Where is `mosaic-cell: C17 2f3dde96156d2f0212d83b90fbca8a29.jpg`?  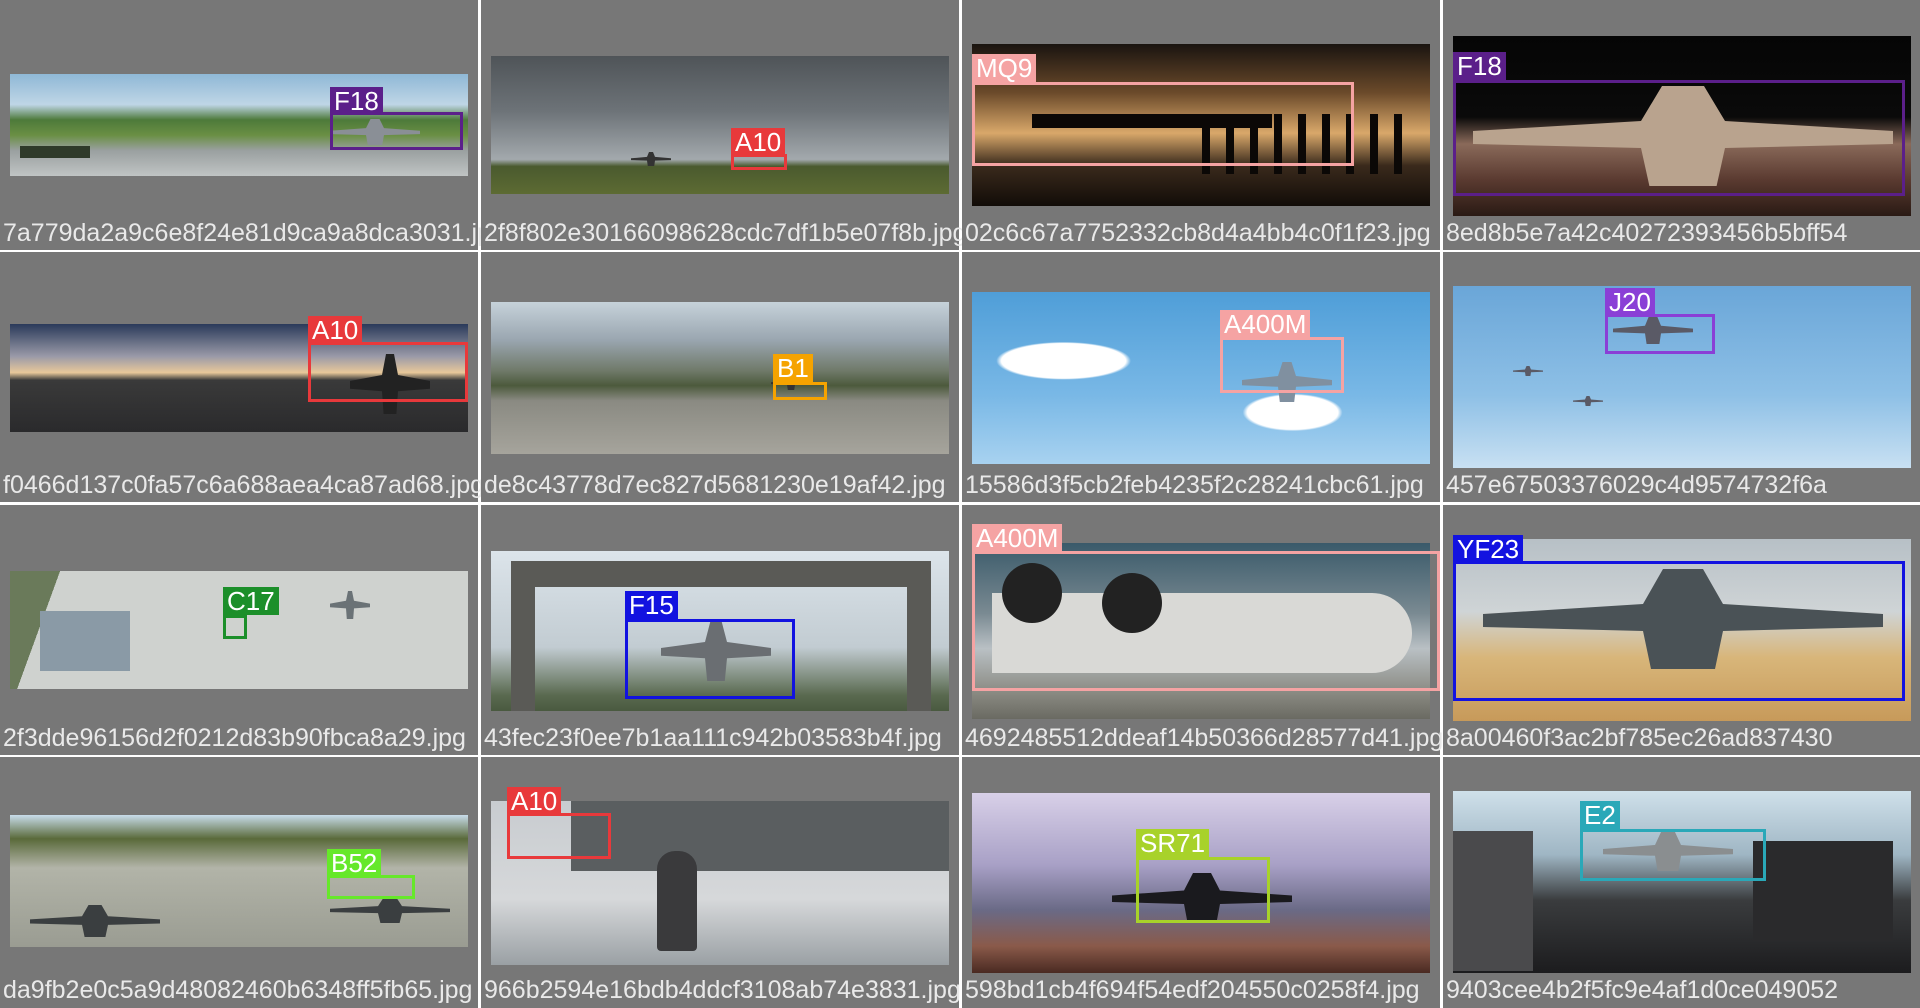
mosaic-cell: C17 2f3dde96156d2f0212d83b90fbca8a29.jpg is located at coordinates (239, 630).